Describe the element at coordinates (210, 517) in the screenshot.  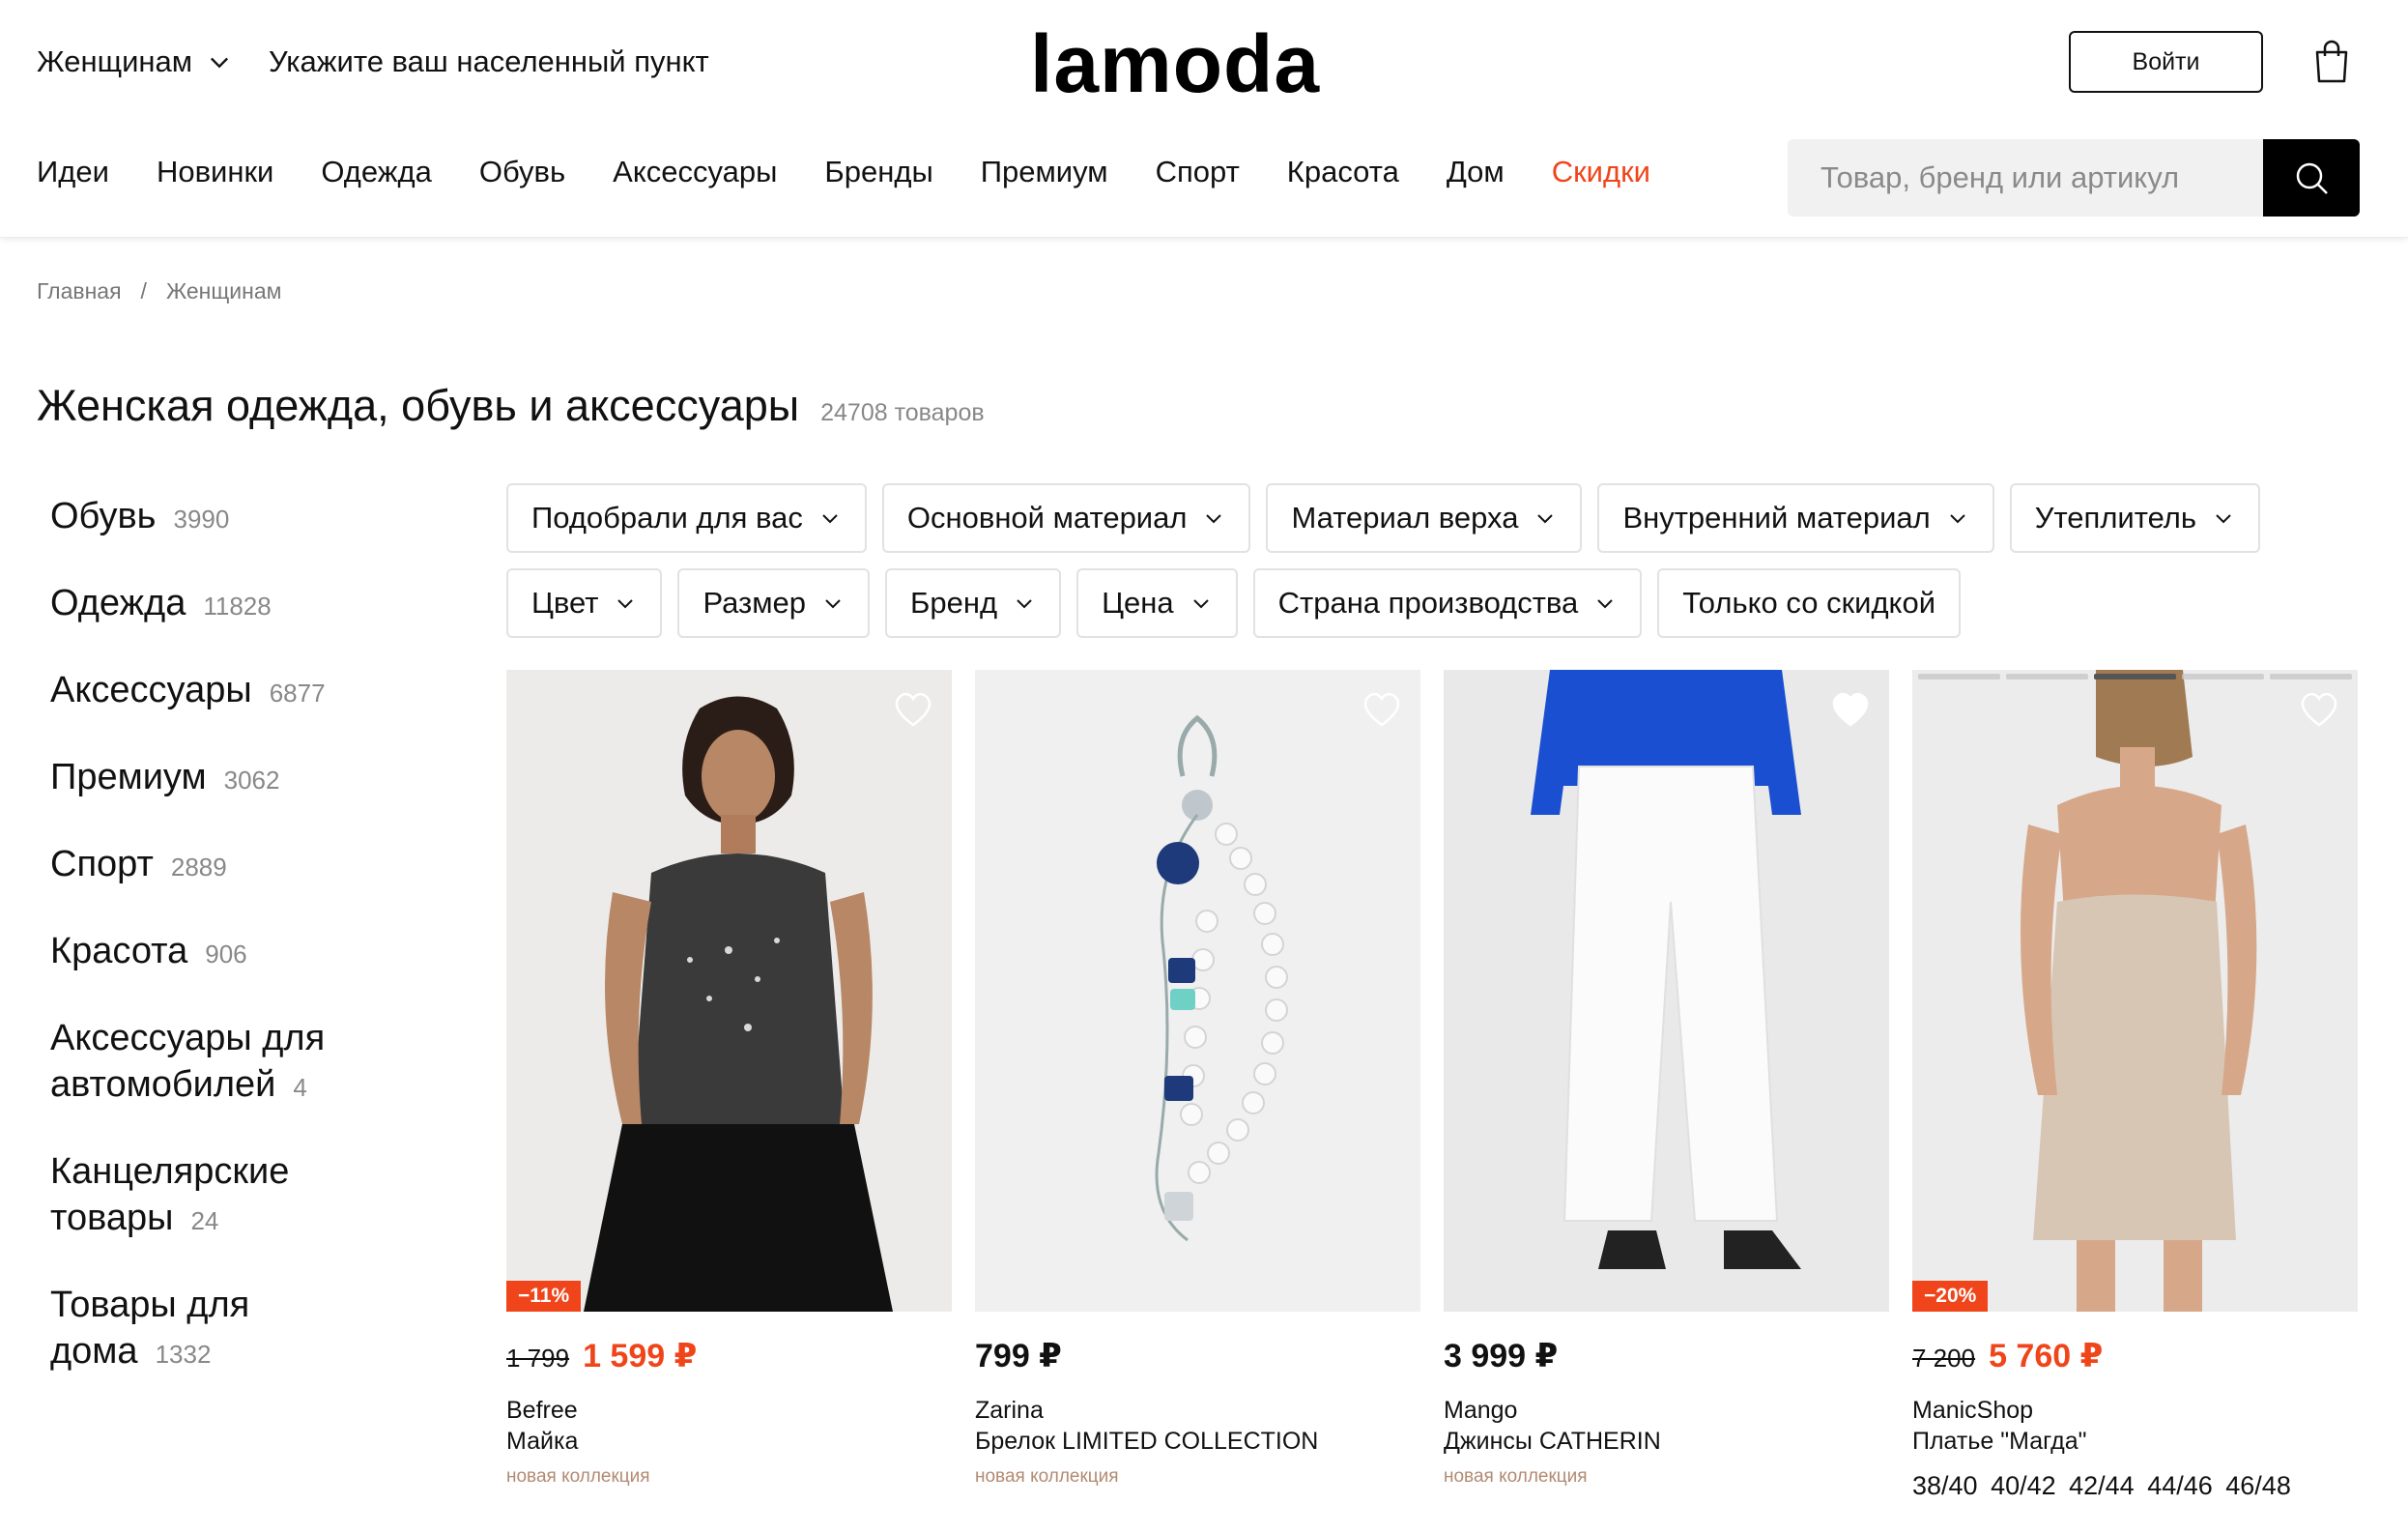
I see `category-shoes: Обувь 3990` at that location.